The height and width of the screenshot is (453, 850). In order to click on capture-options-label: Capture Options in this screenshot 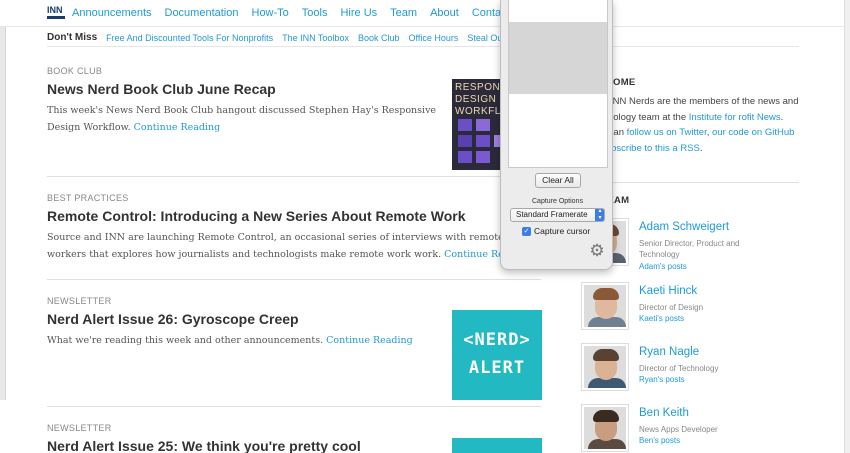, I will do `click(557, 201)`.